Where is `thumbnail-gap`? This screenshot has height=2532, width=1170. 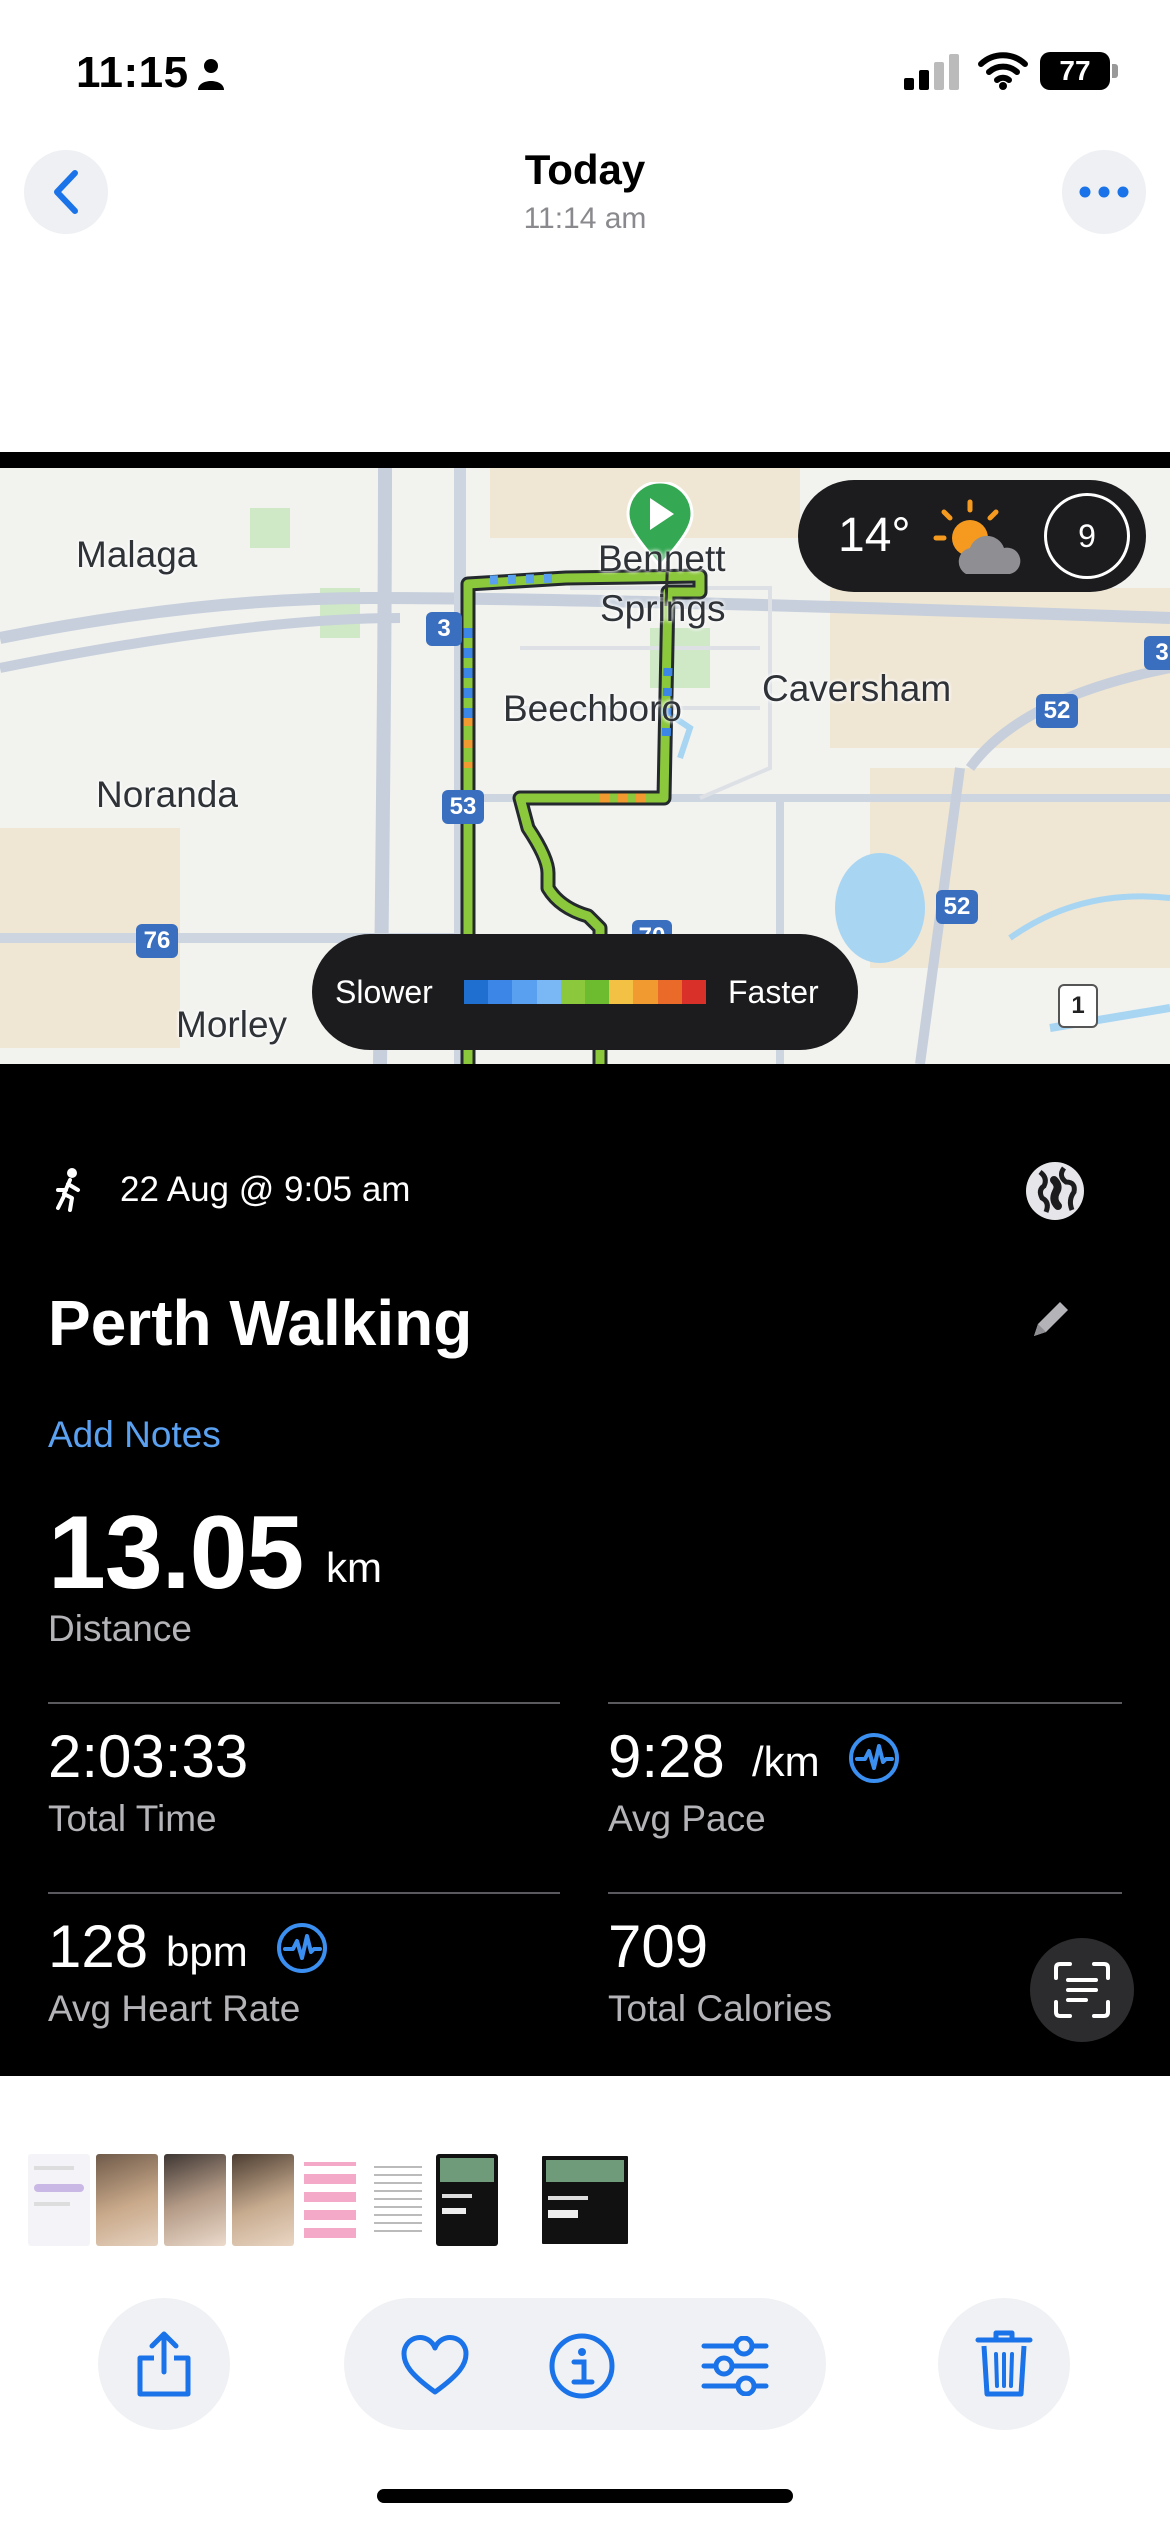 thumbnail-gap is located at coordinates (519, 2200).